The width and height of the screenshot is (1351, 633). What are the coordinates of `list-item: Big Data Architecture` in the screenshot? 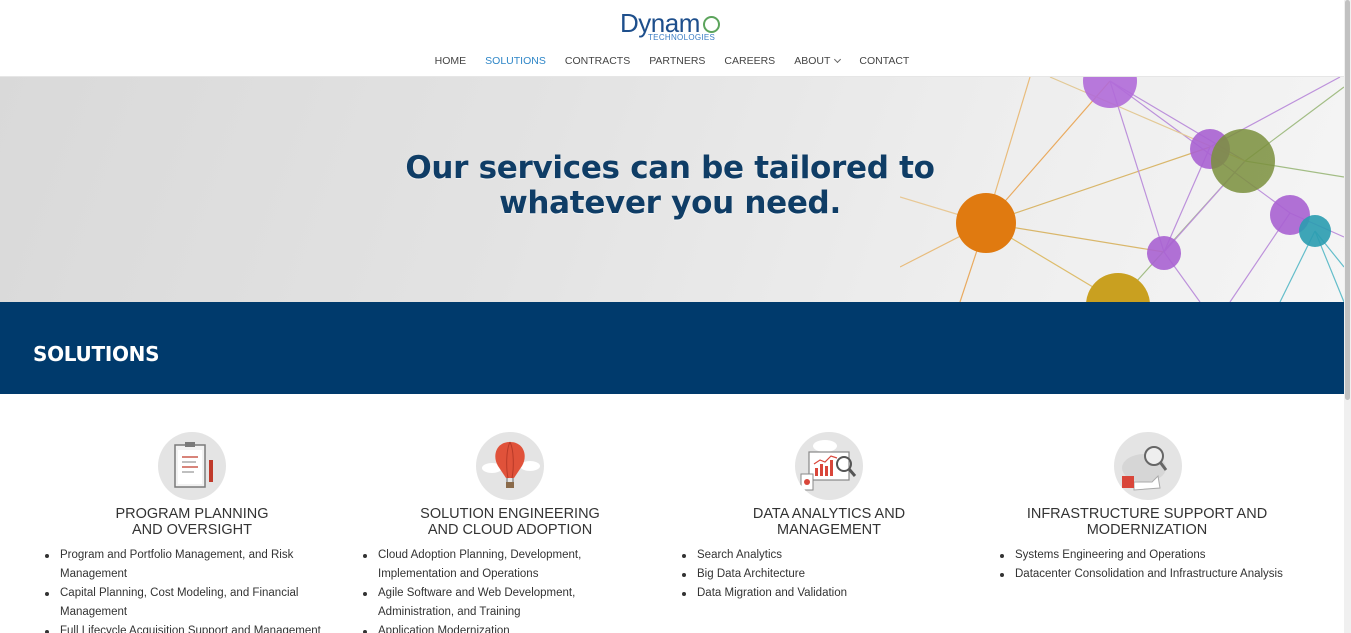 It's located at (832, 574).